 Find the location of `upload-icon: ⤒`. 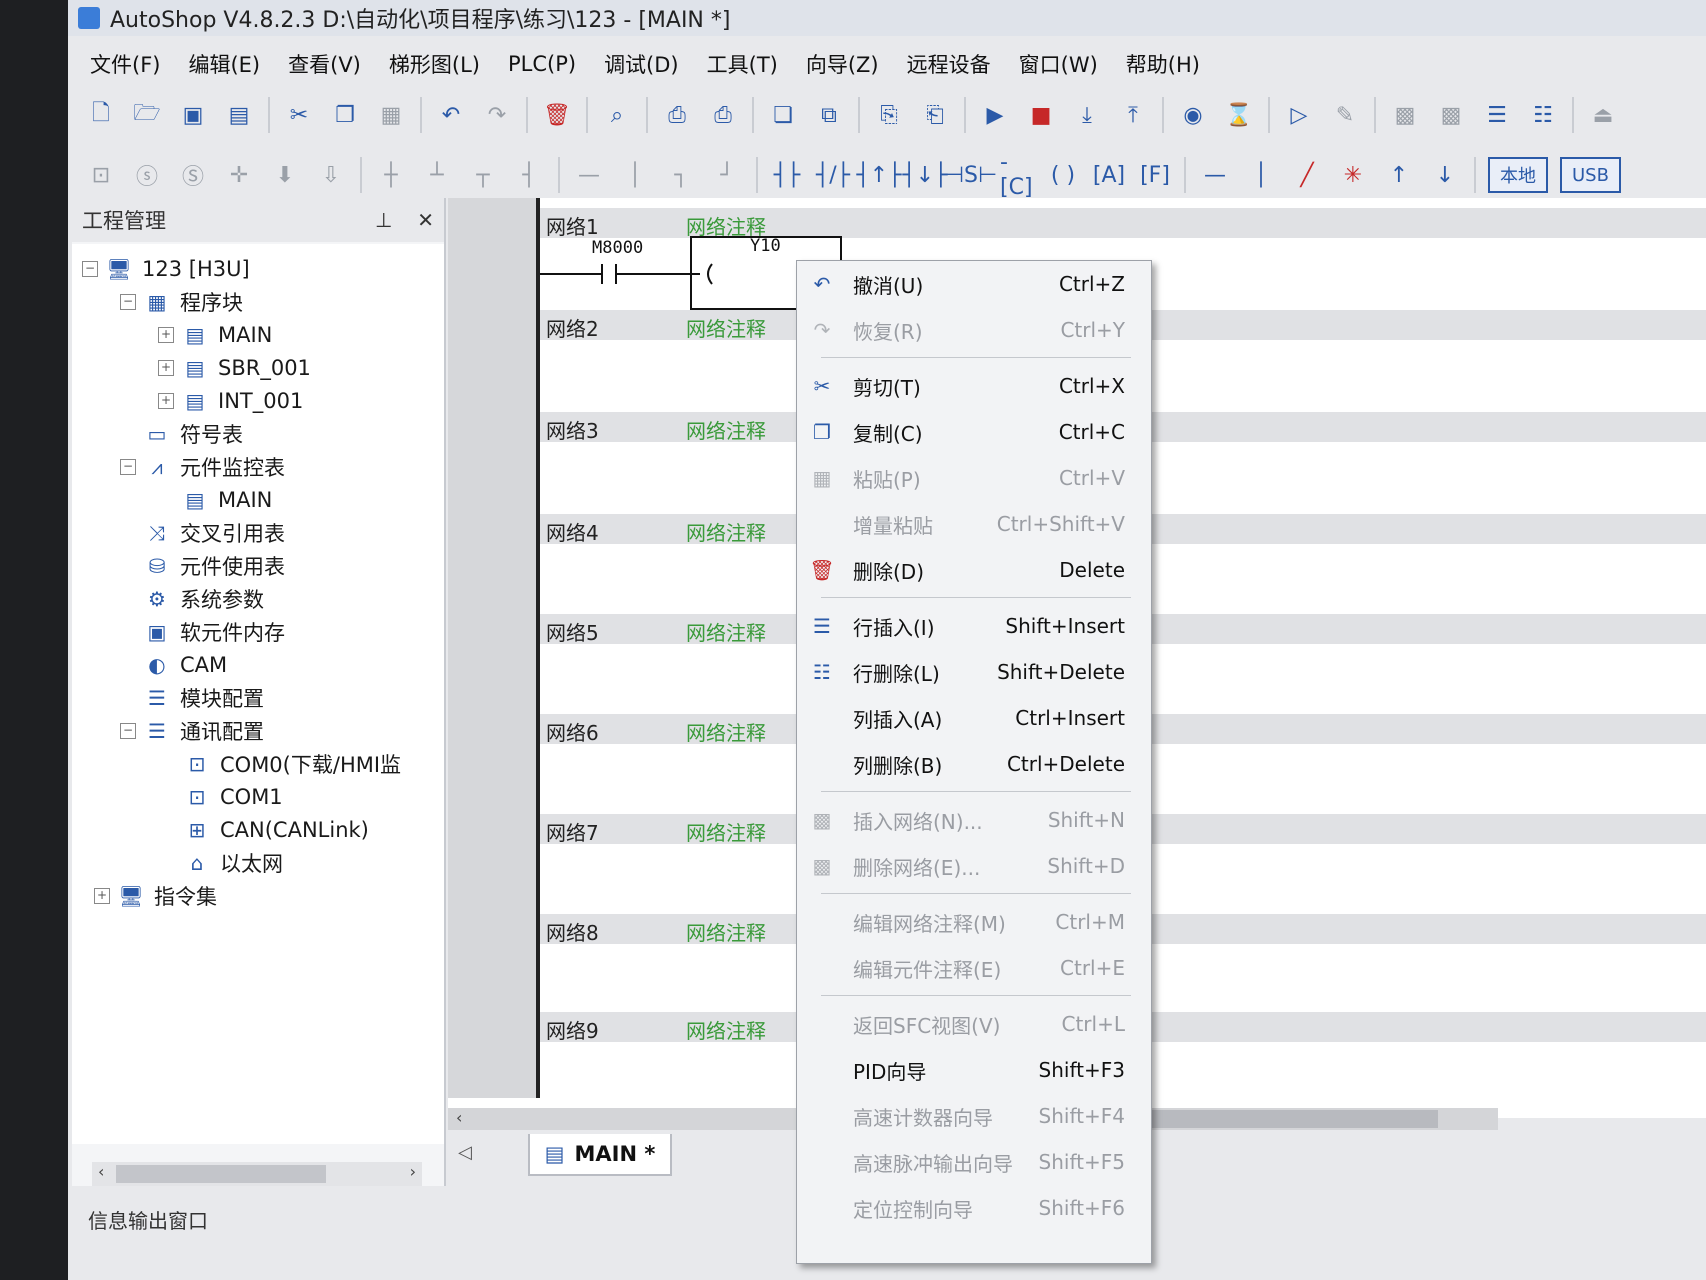

upload-icon: ⤒ is located at coordinates (1133, 115).